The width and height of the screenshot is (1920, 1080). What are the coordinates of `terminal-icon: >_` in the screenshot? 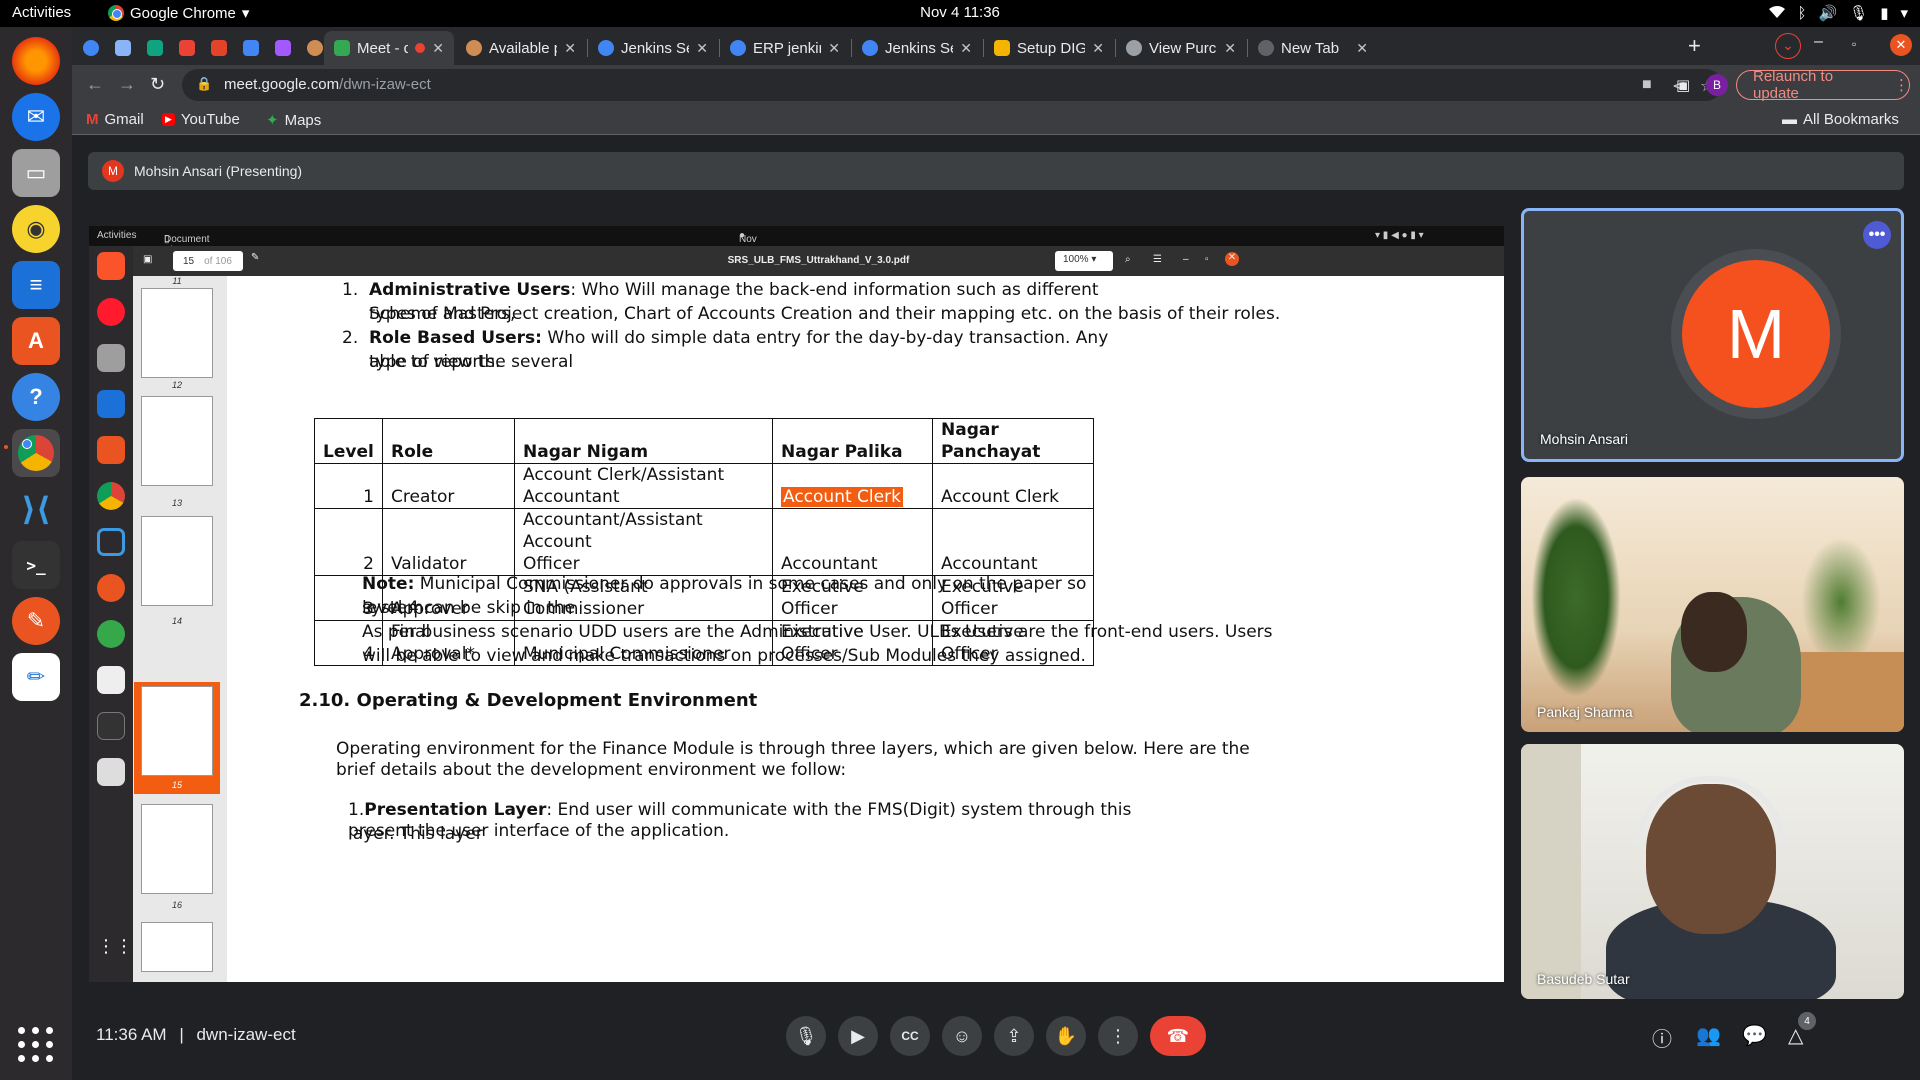 It's located at (36, 565).